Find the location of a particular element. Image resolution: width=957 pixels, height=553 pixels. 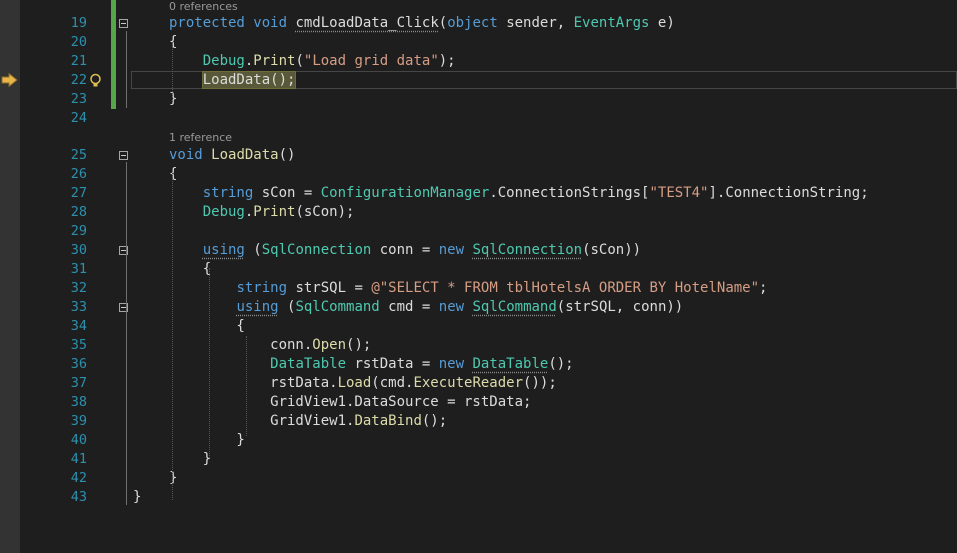

code-line: 37 rstData.Load(cmd.ExecuteReader()); is located at coordinates (478, 383).